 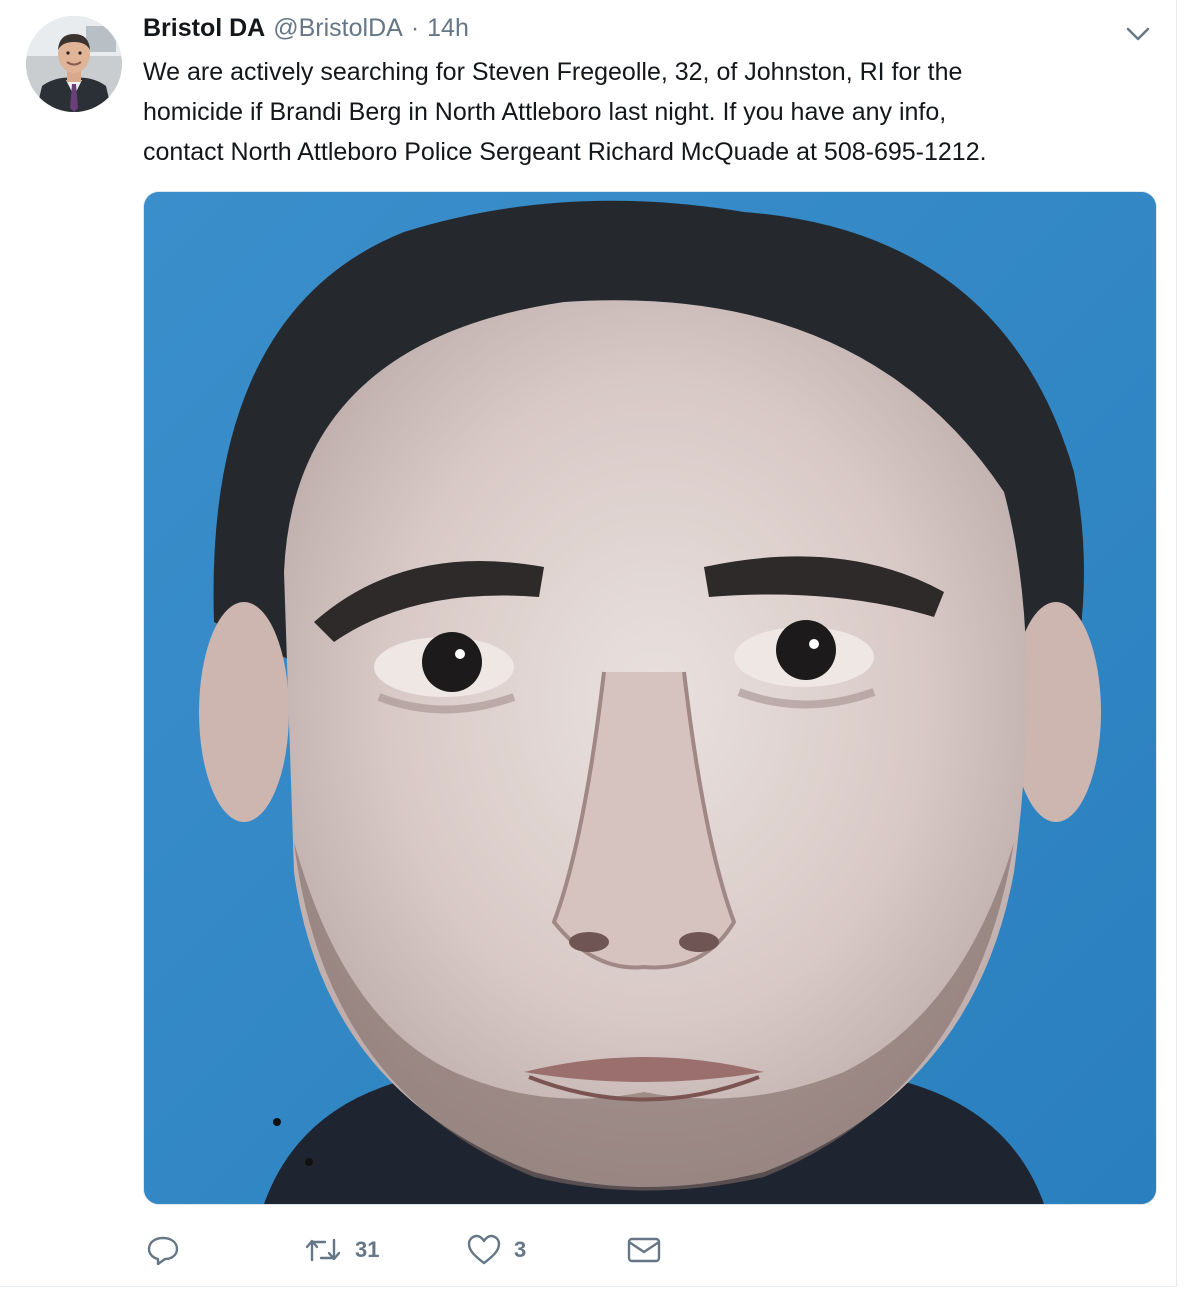 I want to click on tweet-header: Bristol DA @BristolDA · 14h, so click(x=306, y=30).